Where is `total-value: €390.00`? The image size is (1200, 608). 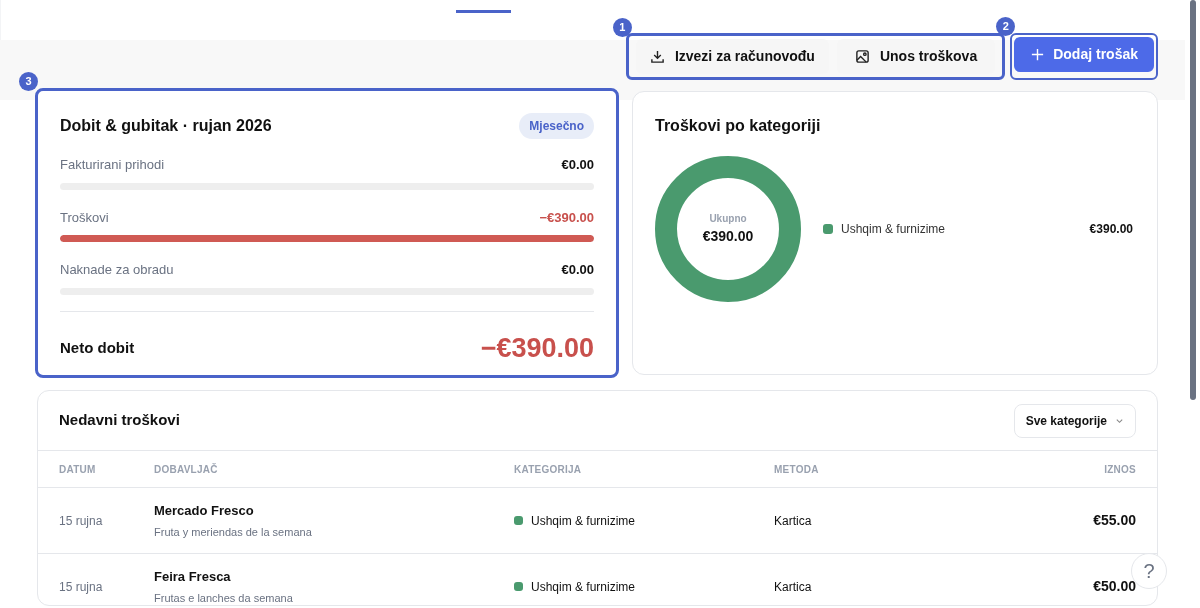 total-value: €390.00 is located at coordinates (728, 236).